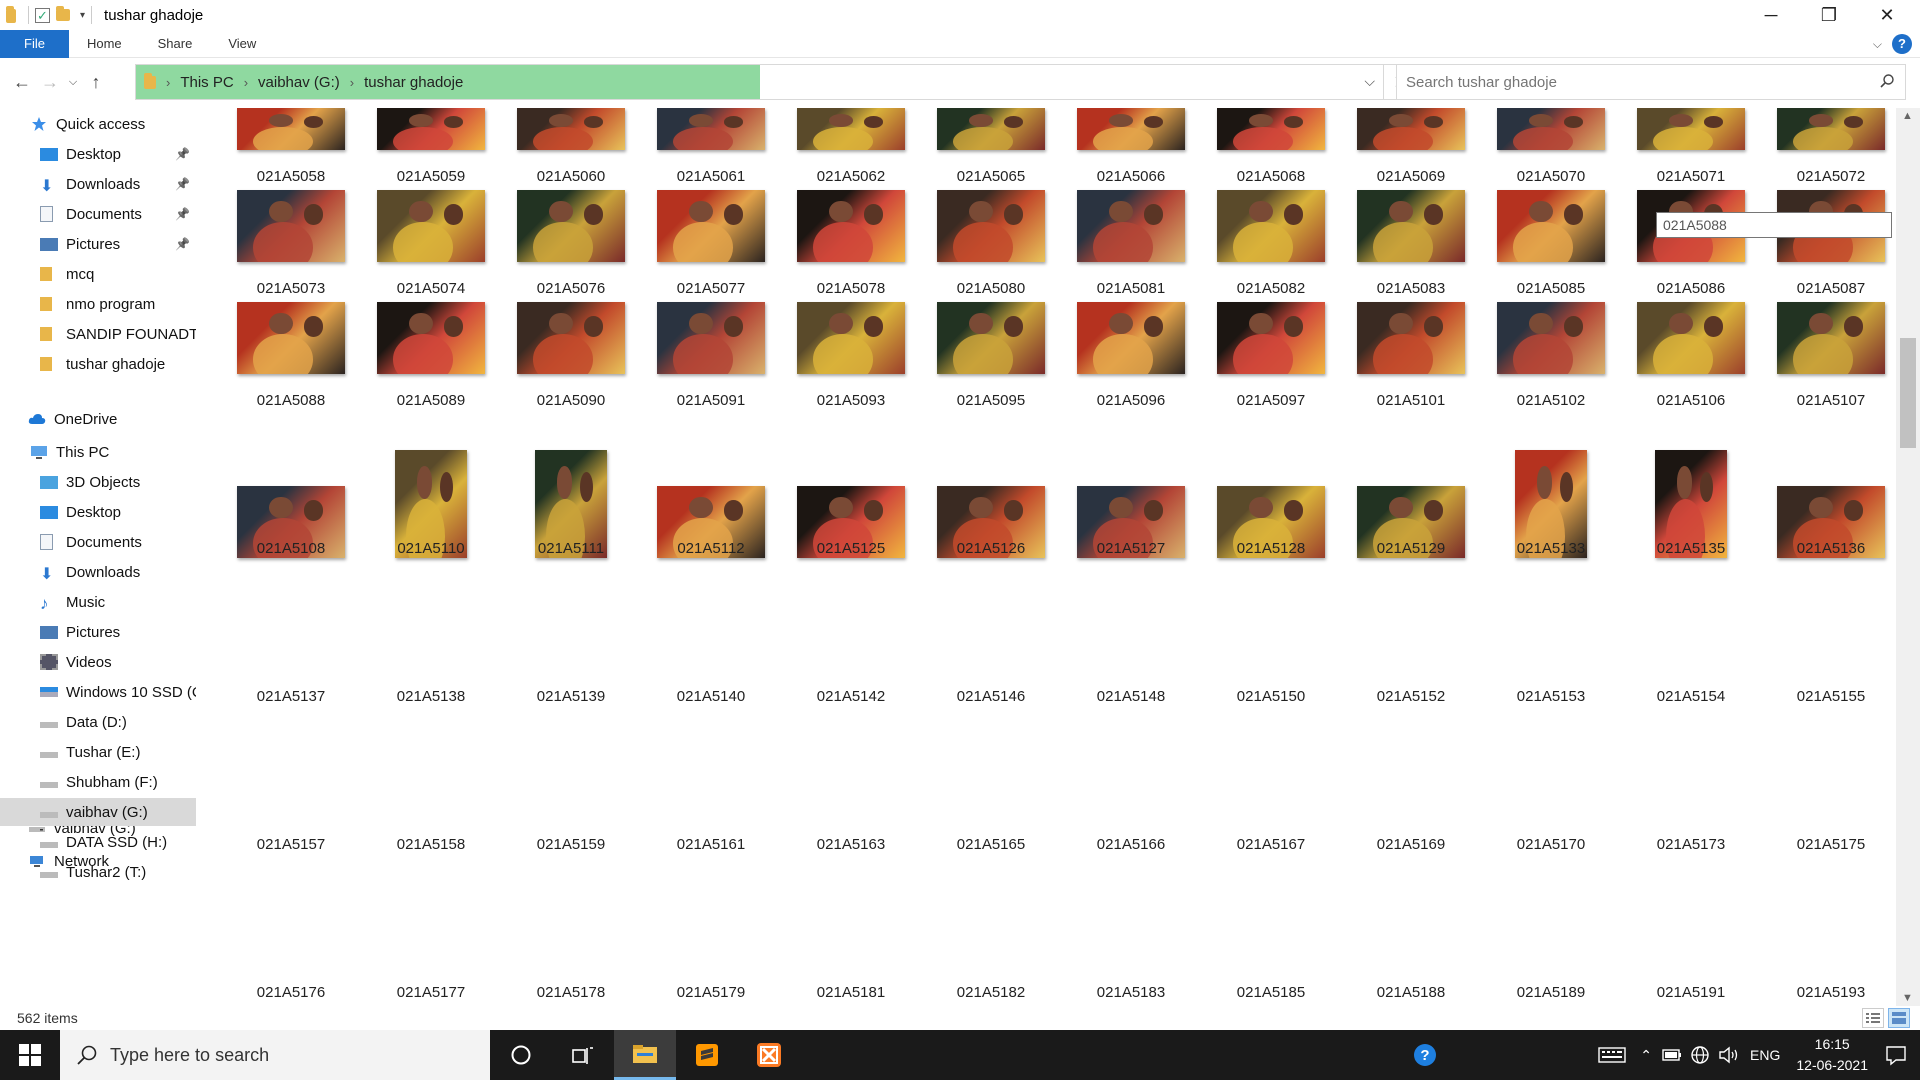  Describe the element at coordinates (711, 548) in the screenshot. I see `file-name: 021A5112` at that location.